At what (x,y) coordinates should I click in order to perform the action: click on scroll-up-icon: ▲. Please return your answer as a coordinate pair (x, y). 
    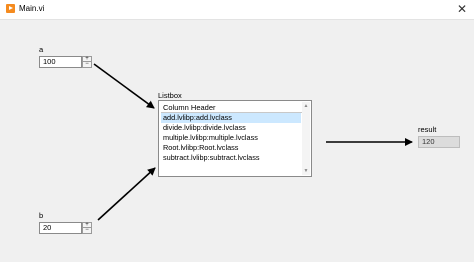
    Looking at the image, I should click on (306, 106).